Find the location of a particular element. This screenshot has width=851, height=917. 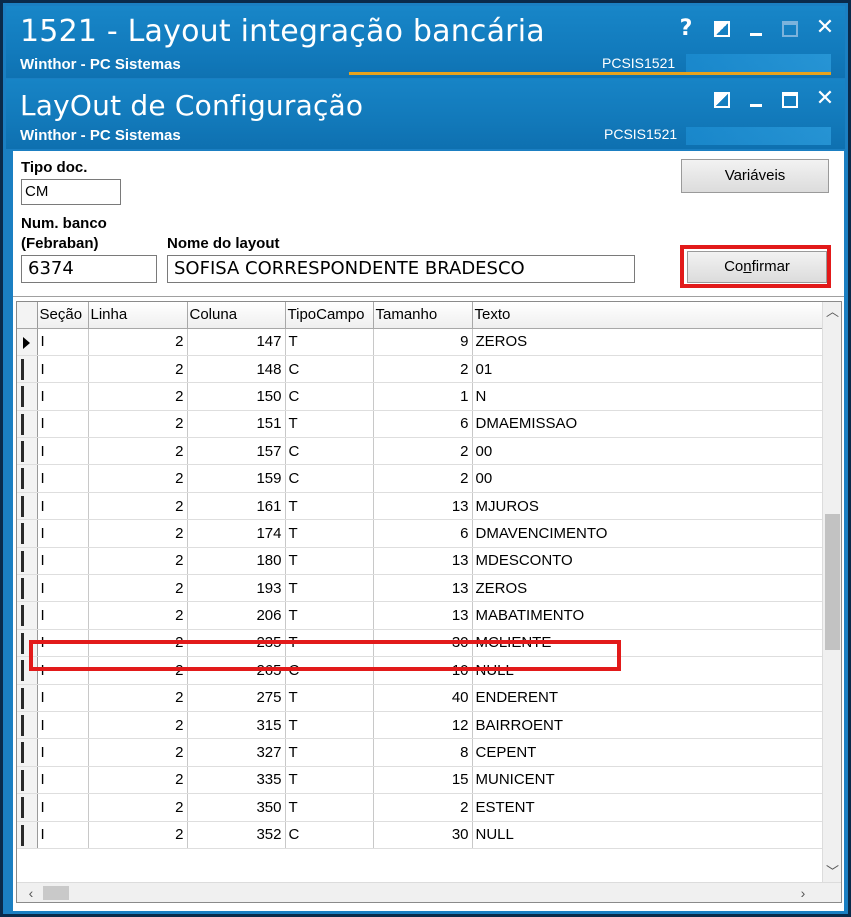

table-cell: 157 is located at coordinates (236, 451).